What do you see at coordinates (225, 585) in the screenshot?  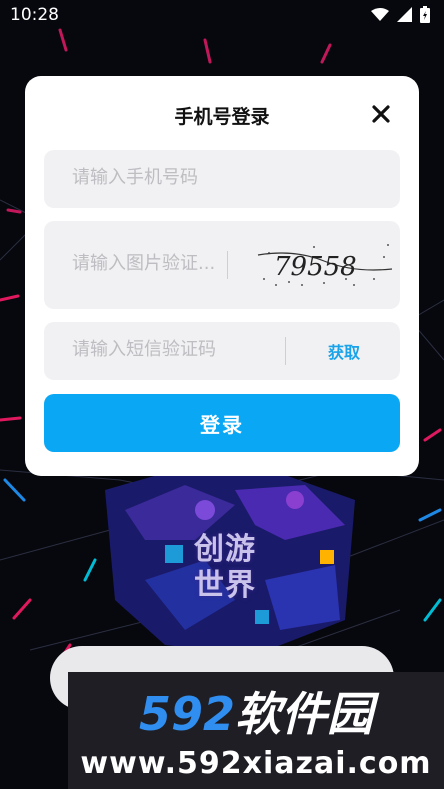 I see `game-logo-line2: 世界` at bounding box center [225, 585].